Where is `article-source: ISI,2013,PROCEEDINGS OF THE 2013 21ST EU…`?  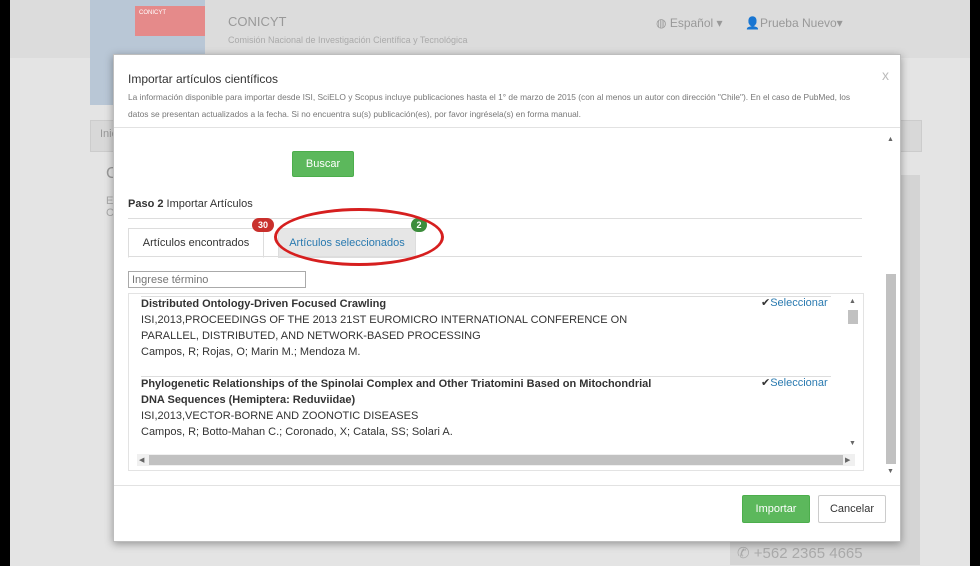 article-source: ISI,2013,PROCEEDINGS OF THE 2013 21ST EU… is located at coordinates (384, 320).